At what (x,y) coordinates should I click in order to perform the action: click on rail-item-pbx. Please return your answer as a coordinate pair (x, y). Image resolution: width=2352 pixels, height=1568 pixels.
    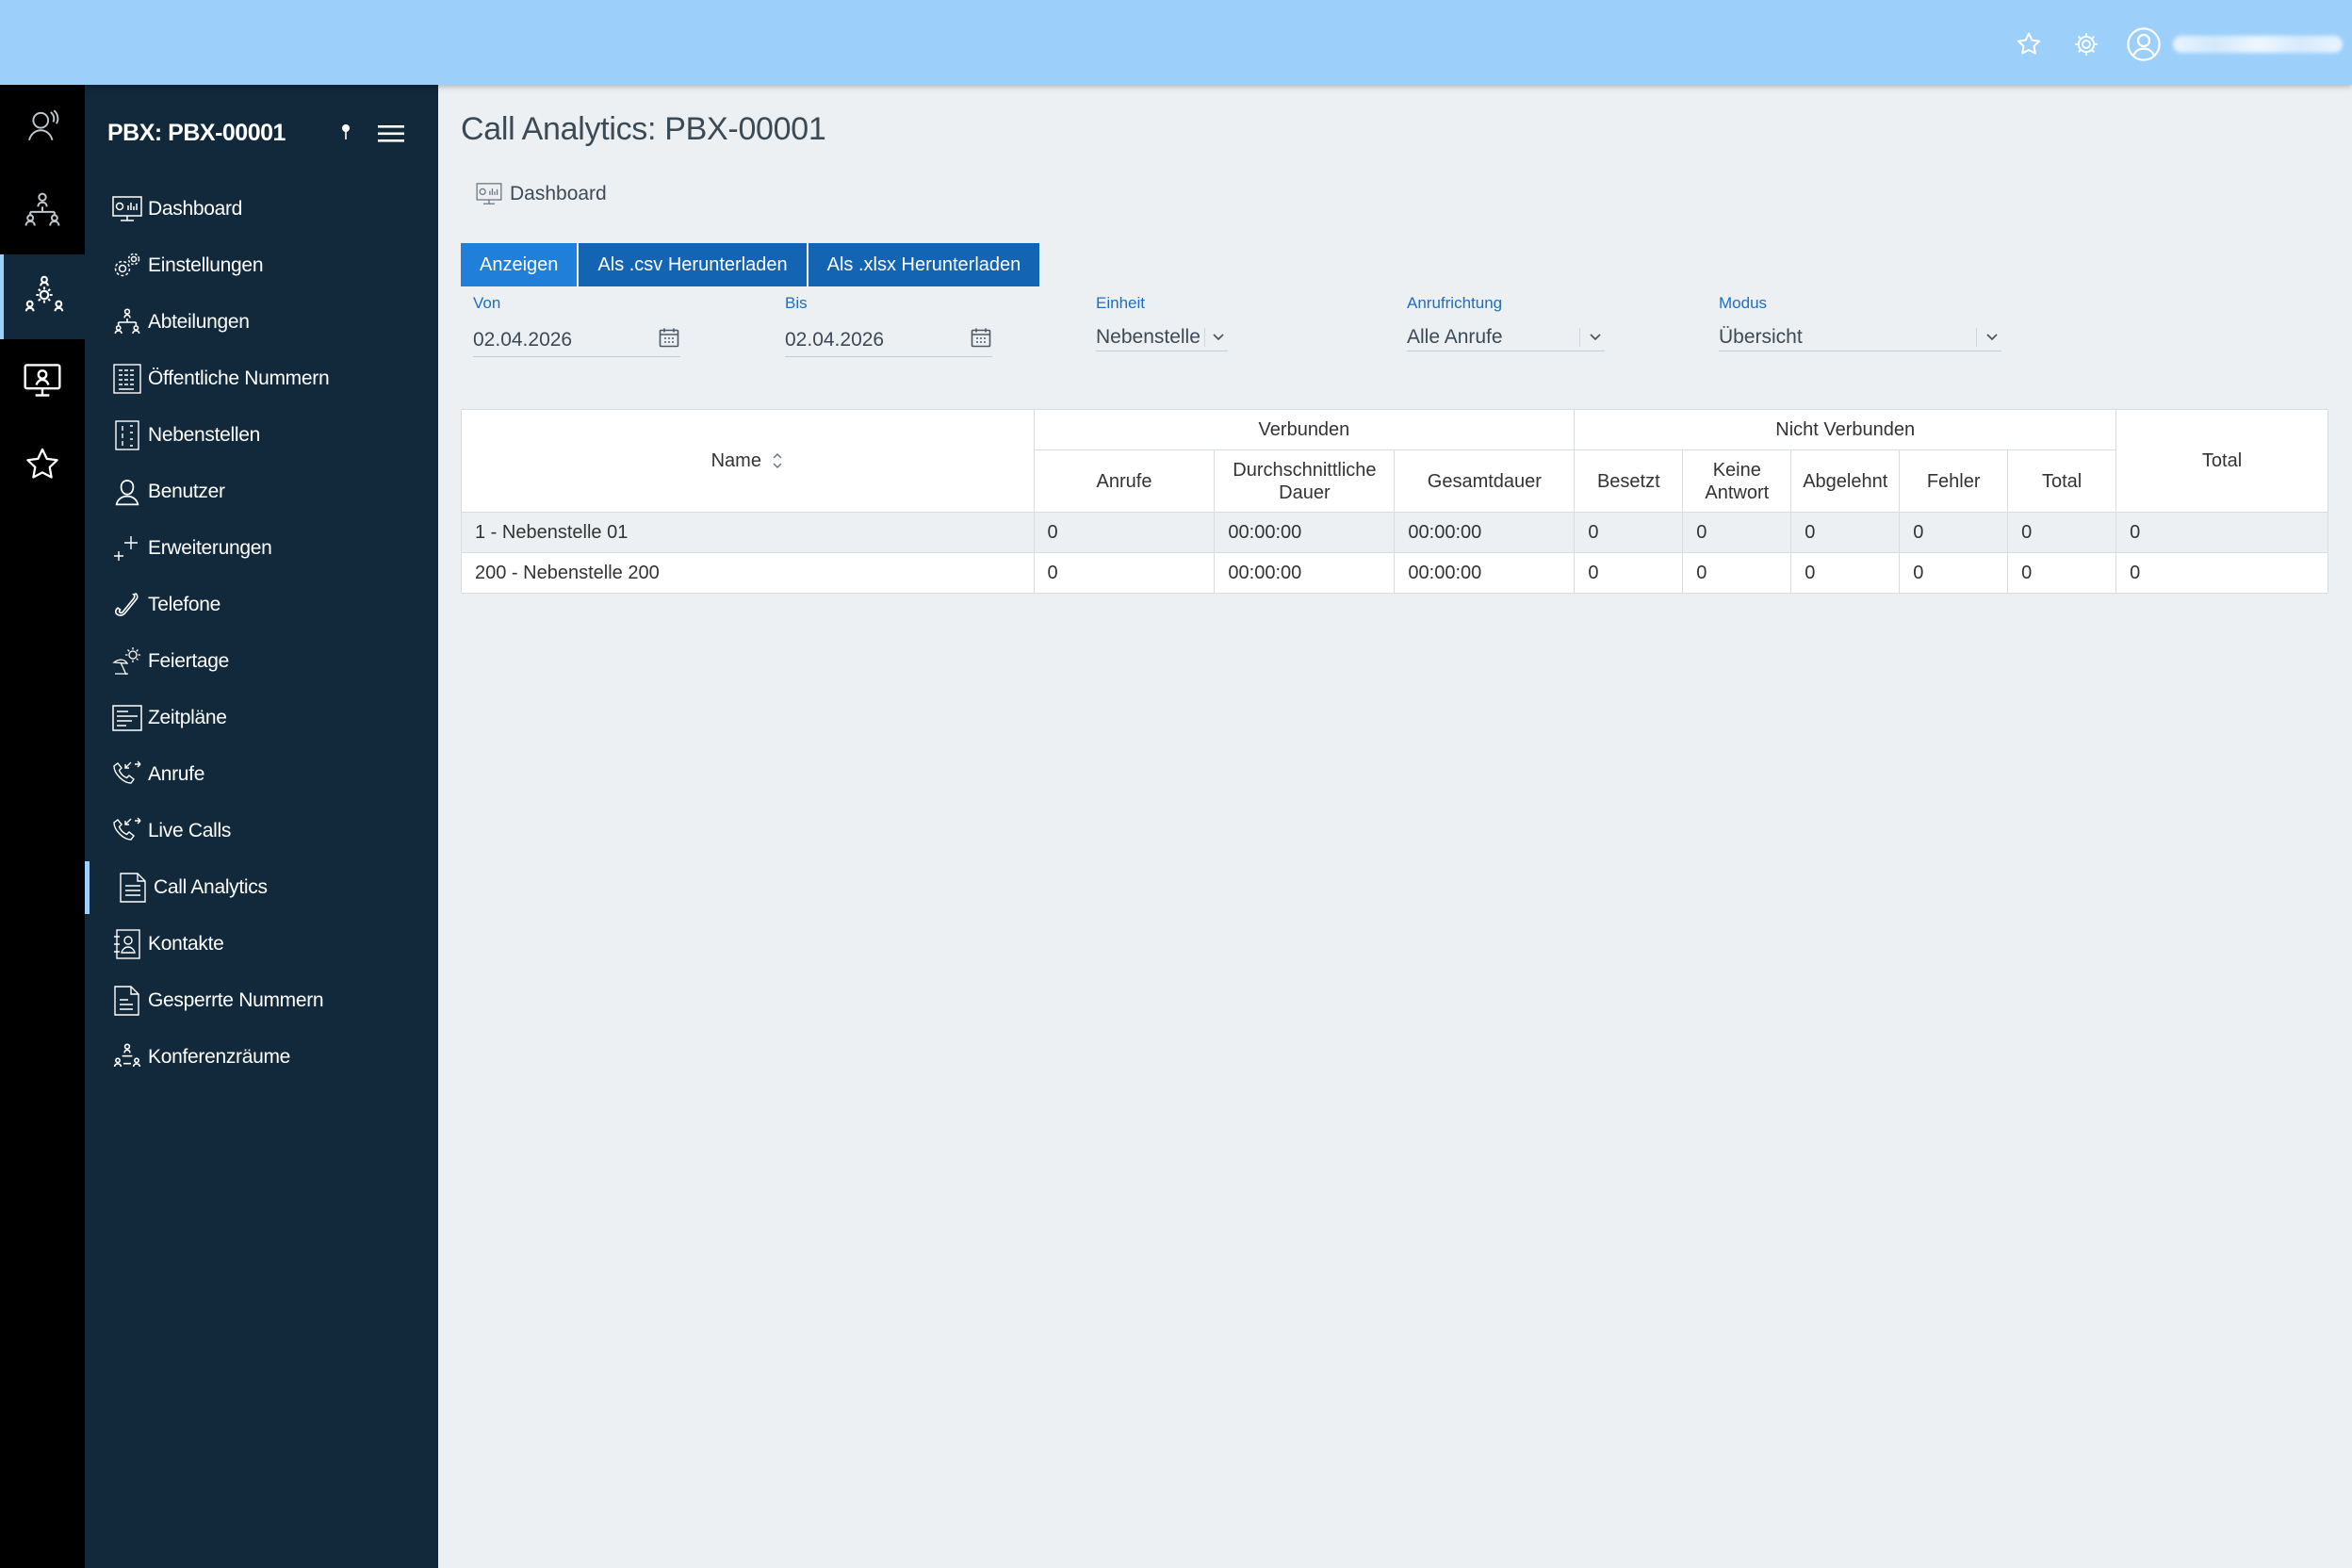
    Looking at the image, I should click on (43, 296).